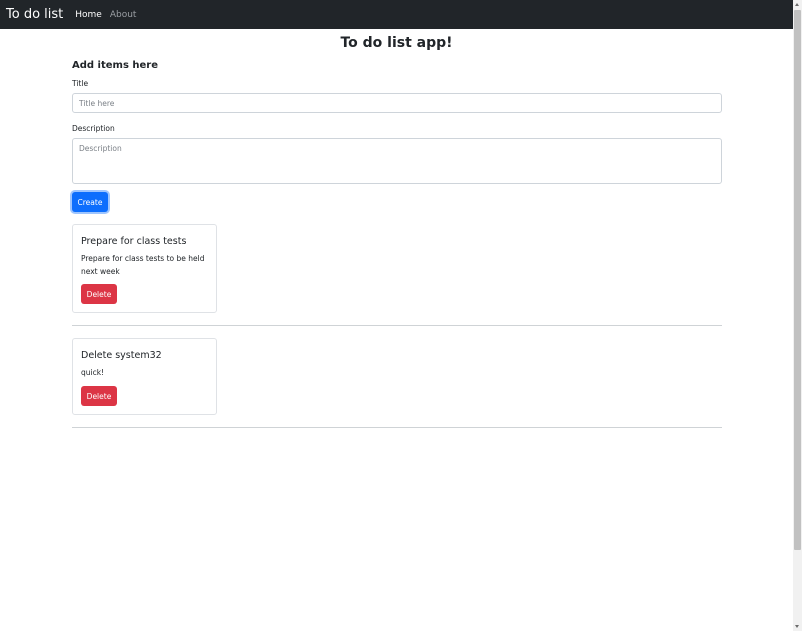 The image size is (802, 631). I want to click on title-input, so click(397, 103).